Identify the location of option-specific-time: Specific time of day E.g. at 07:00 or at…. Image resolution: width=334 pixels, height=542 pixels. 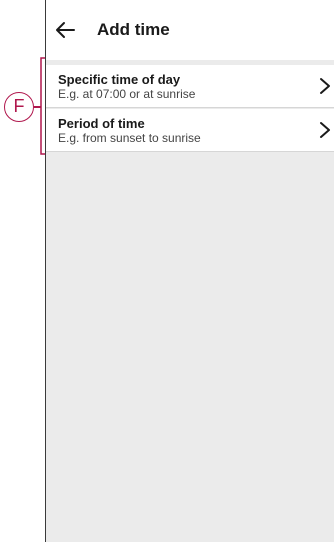
(190, 86).